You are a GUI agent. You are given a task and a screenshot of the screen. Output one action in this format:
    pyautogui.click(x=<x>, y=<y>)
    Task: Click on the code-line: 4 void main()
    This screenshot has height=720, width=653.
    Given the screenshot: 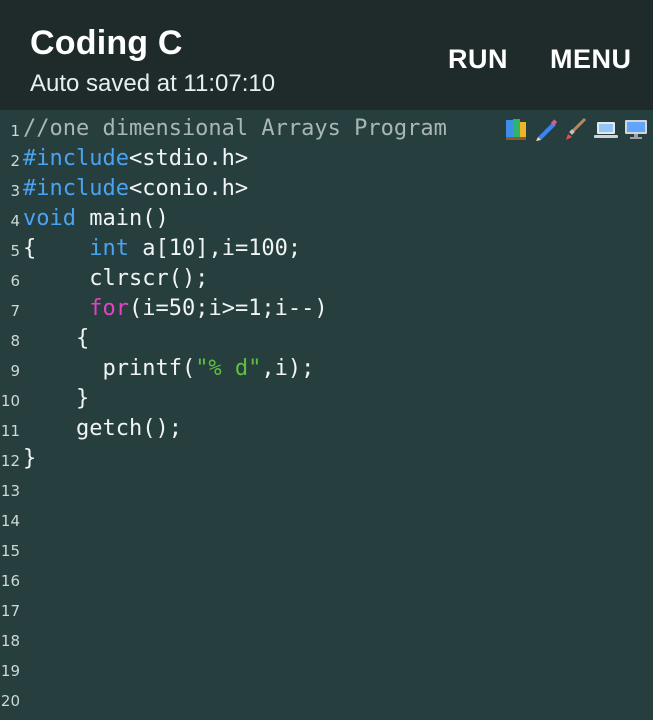 What is the action you would take?
    pyautogui.click(x=326, y=219)
    